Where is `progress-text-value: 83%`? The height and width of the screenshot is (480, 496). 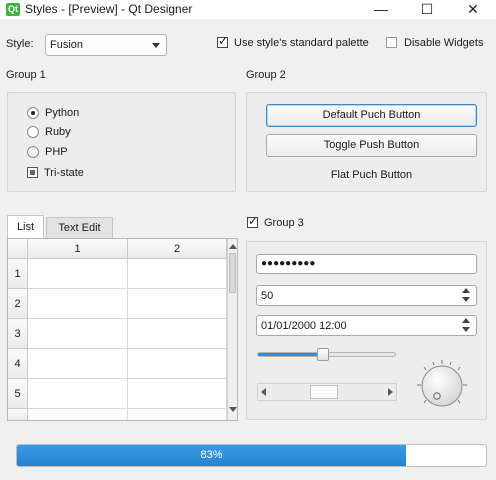
progress-text-value: 83% is located at coordinates (211, 455).